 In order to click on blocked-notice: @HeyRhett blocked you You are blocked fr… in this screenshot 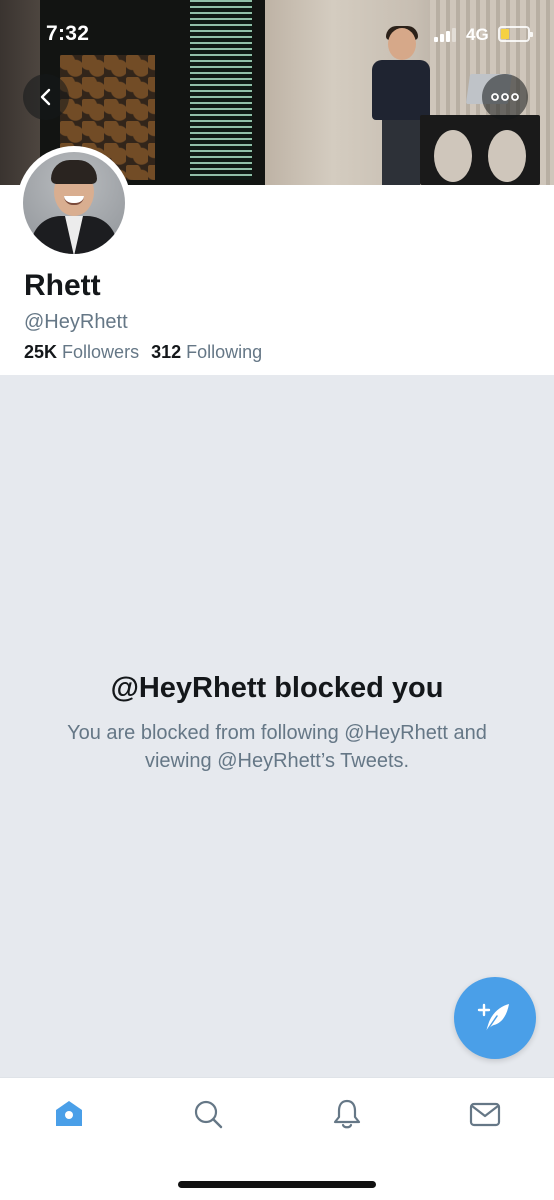, I will do `click(277, 723)`.